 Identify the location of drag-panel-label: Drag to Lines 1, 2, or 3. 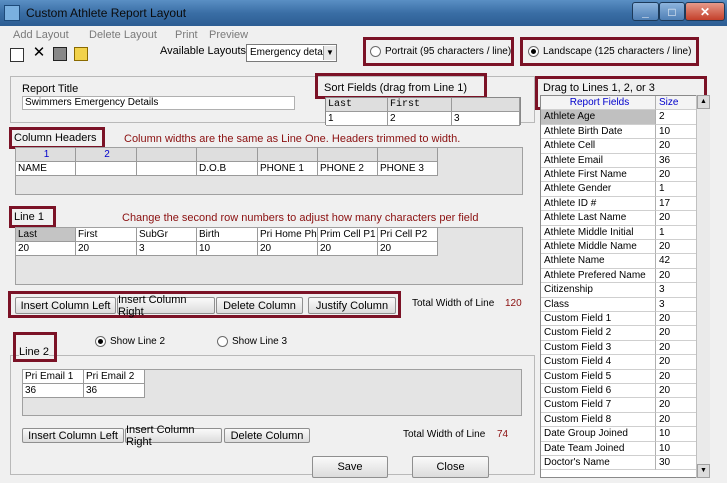
(599, 88).